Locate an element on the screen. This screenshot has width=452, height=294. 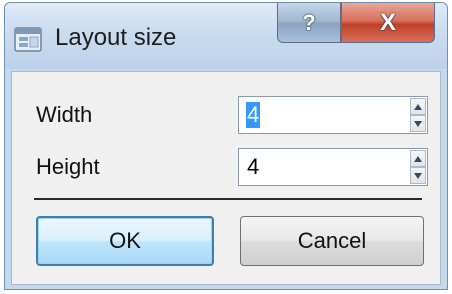
cancel-button-label: Cancel is located at coordinates (332, 240).